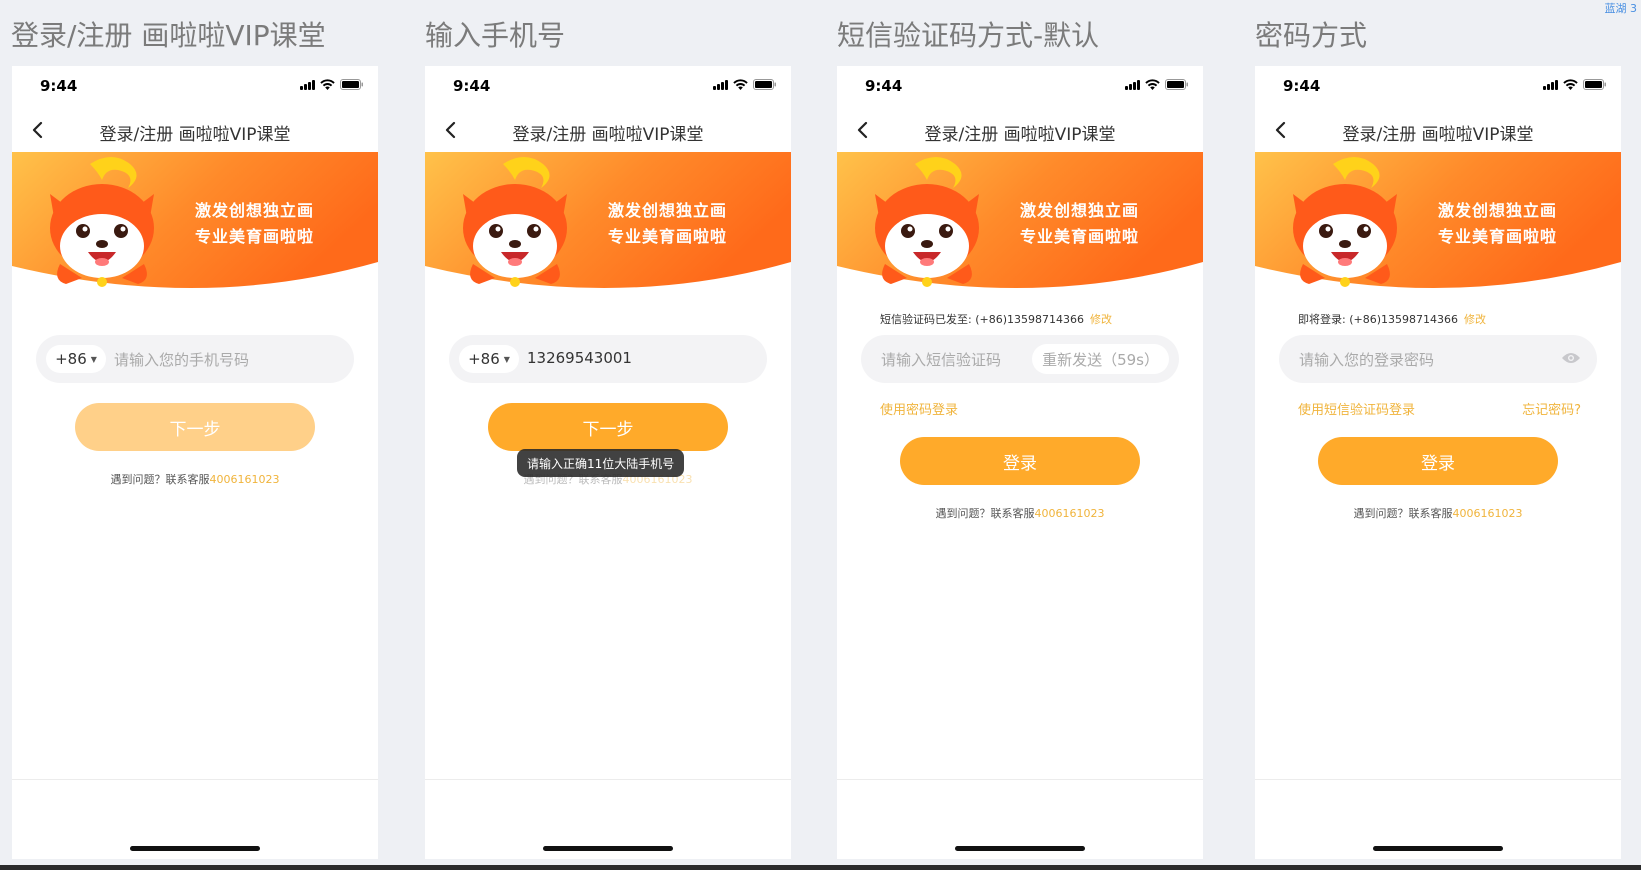 This screenshot has height=870, width=1641. I want to click on eye-icon, so click(1571, 358).